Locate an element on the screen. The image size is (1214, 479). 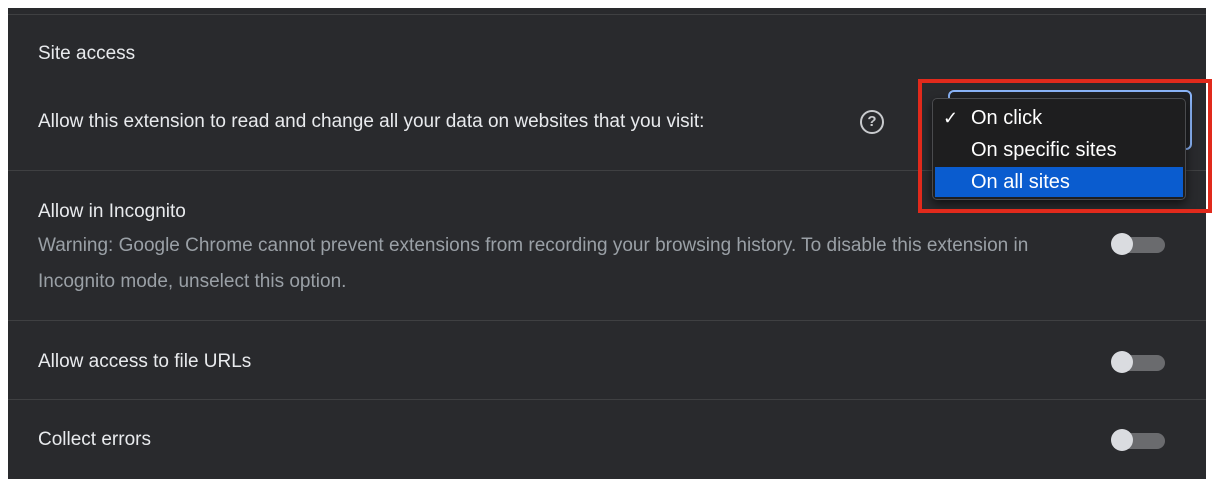
help-circle-icon: ? is located at coordinates (872, 122).